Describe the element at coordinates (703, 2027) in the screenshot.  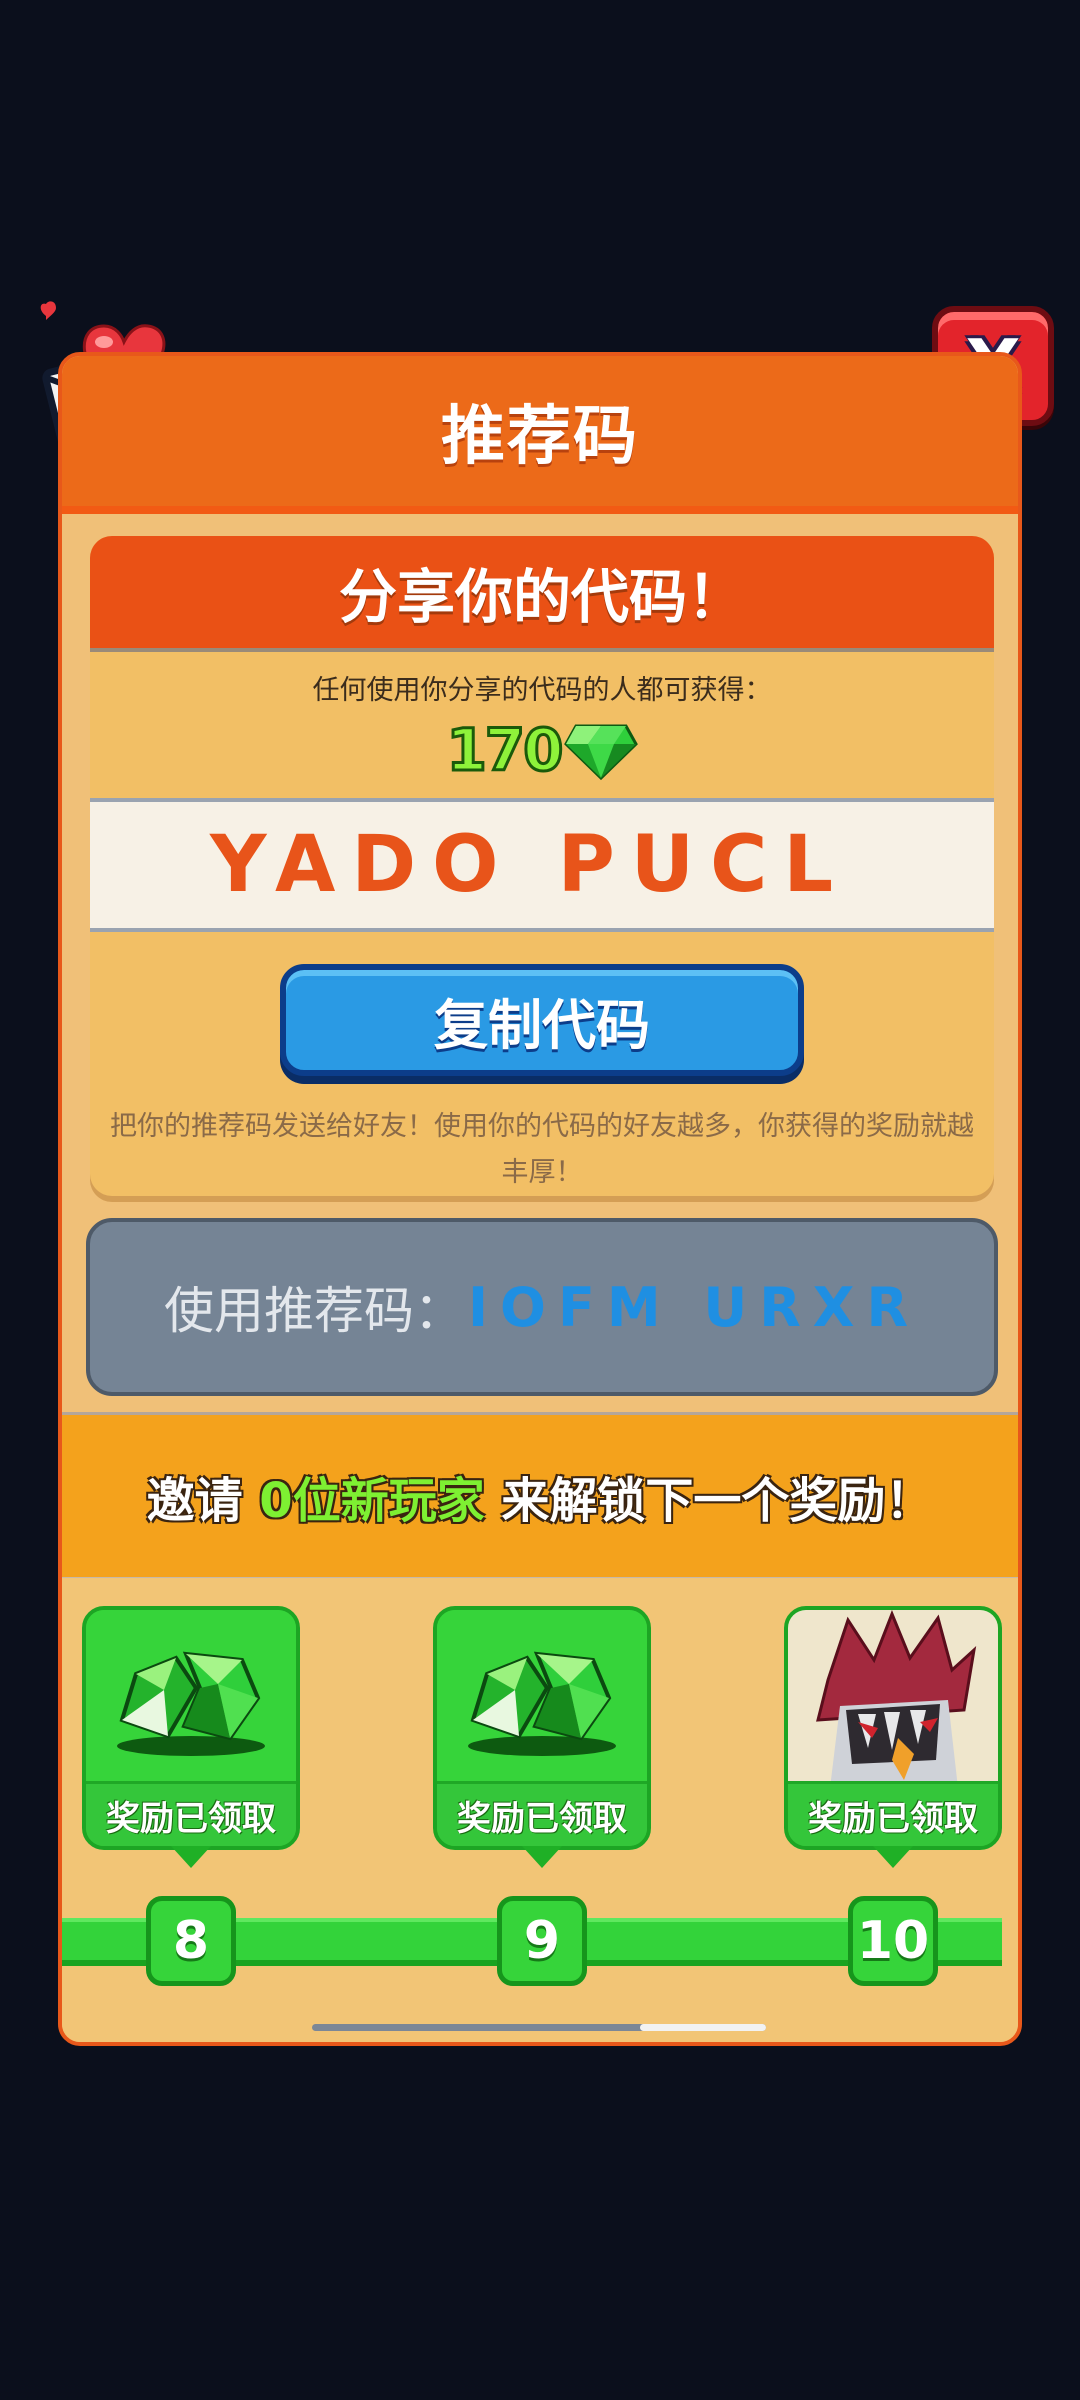
I see `scroll-thumb` at that location.